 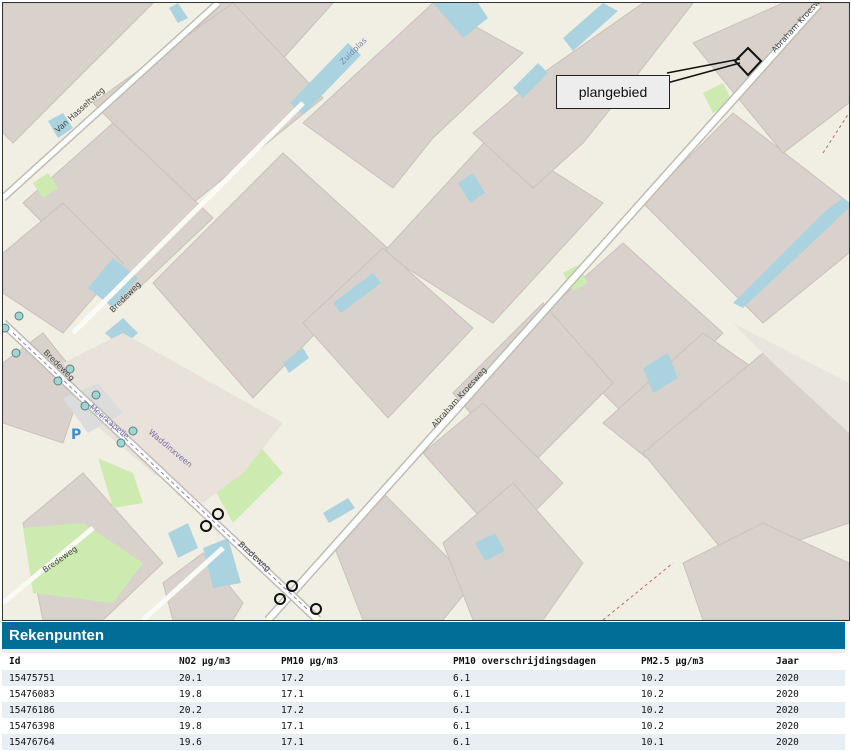 I want to click on table-row: 15476186 20.2 17.2 6.1 10.2 2020, so click(x=423, y=710).